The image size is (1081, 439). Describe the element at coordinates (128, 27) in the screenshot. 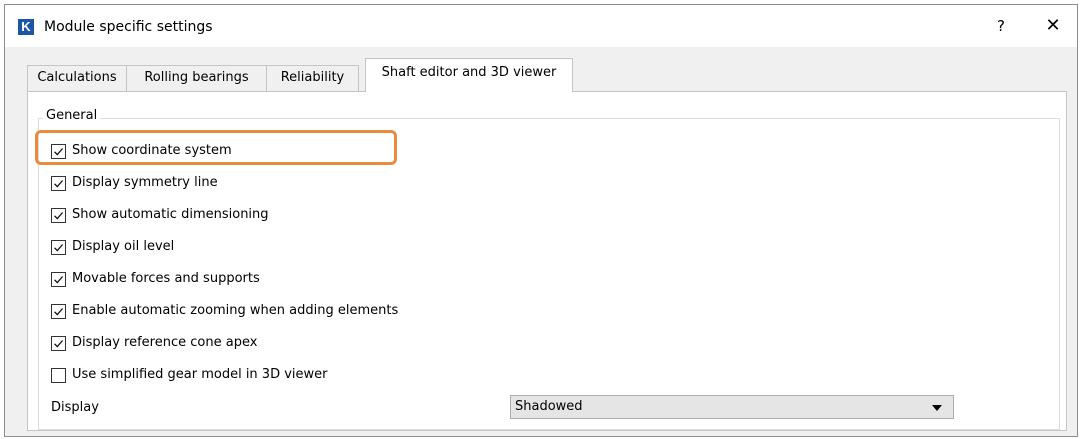

I see `dialog-title: Module specific settings` at that location.